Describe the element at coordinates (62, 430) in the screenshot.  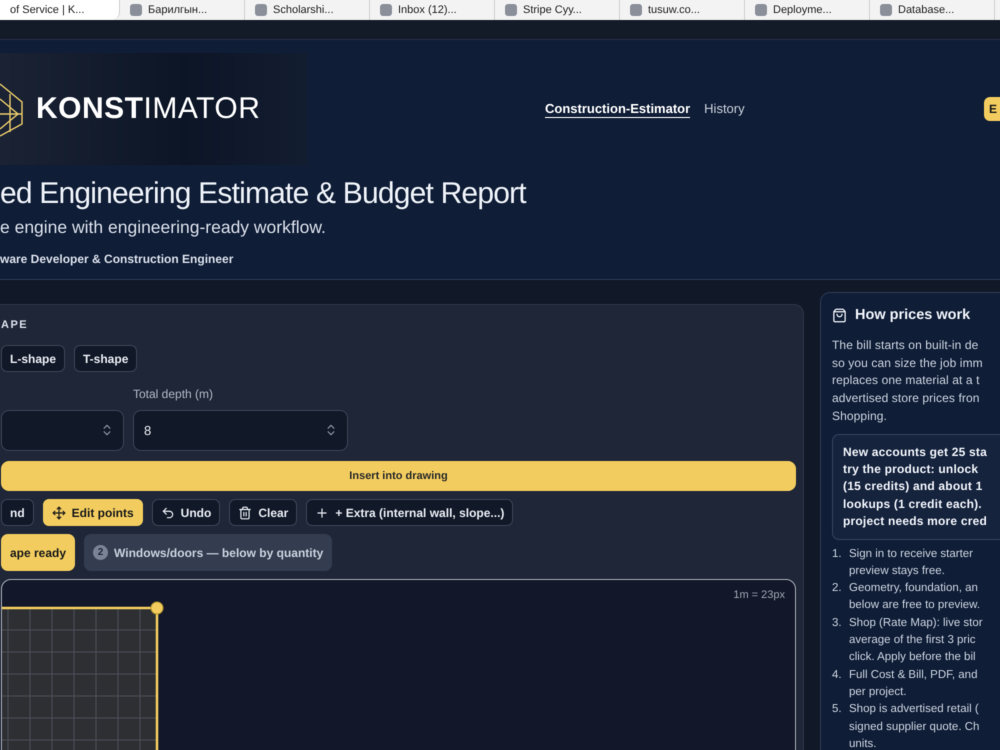
I see `number-field` at that location.